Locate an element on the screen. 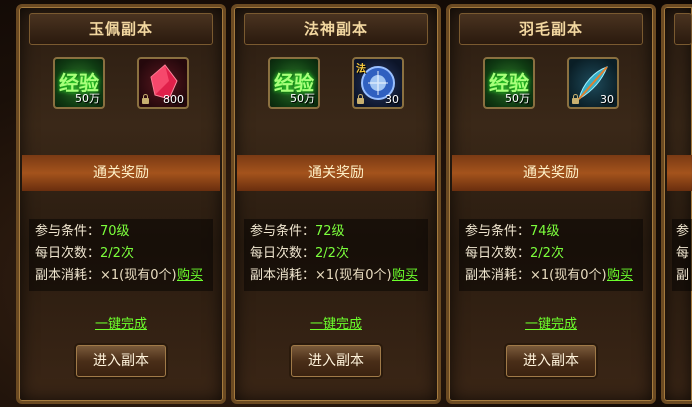 This screenshot has width=692, height=407. daily-count-row: 每 is located at coordinates (683, 253).